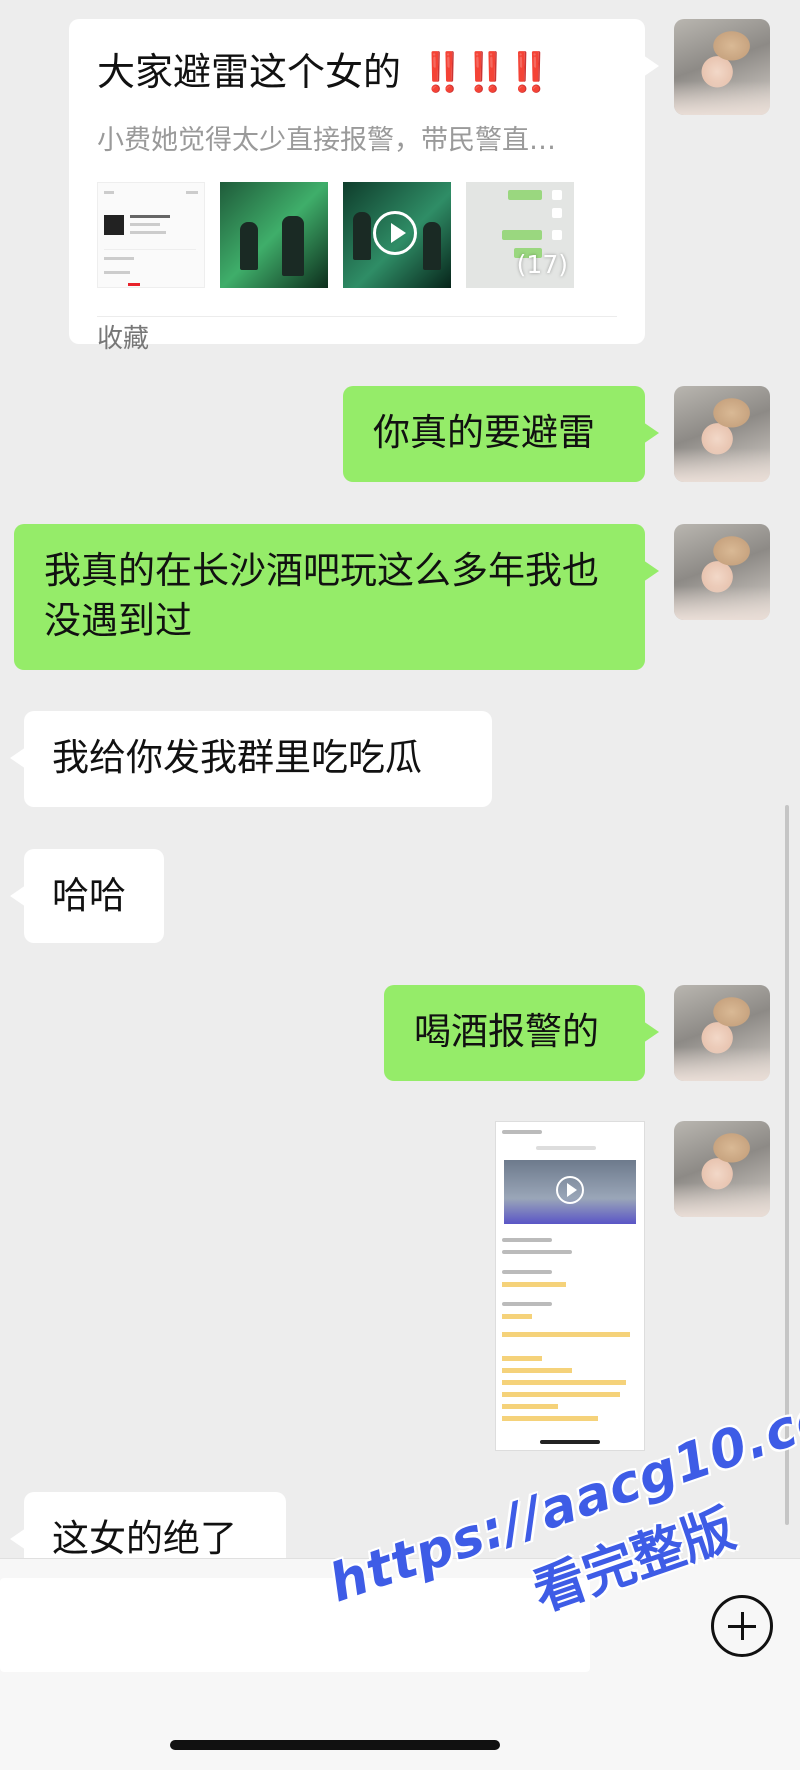 Image resolution: width=800 pixels, height=1770 pixels. I want to click on message-text: 哈哈, so click(89, 895).